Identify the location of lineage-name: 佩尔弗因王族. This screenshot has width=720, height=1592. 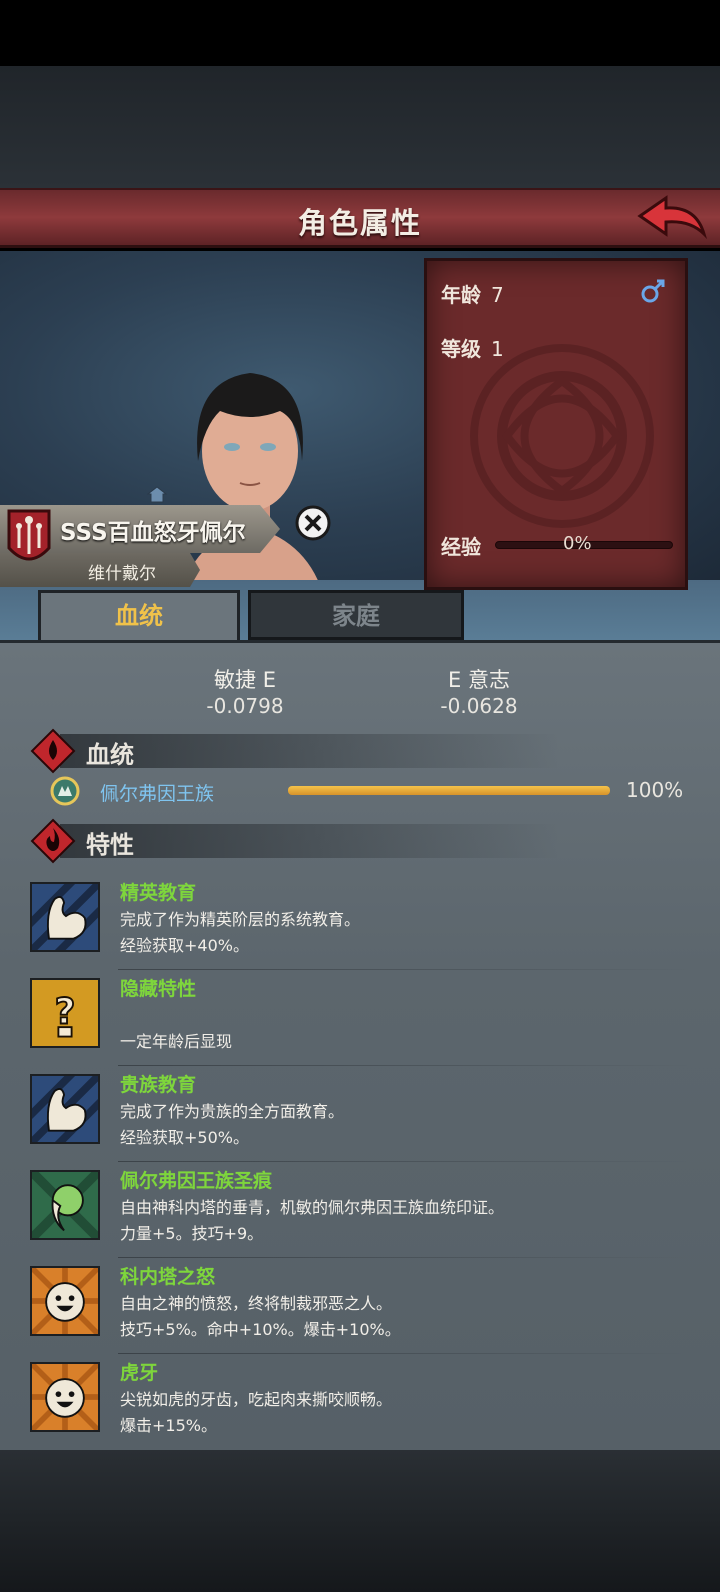
(157, 794).